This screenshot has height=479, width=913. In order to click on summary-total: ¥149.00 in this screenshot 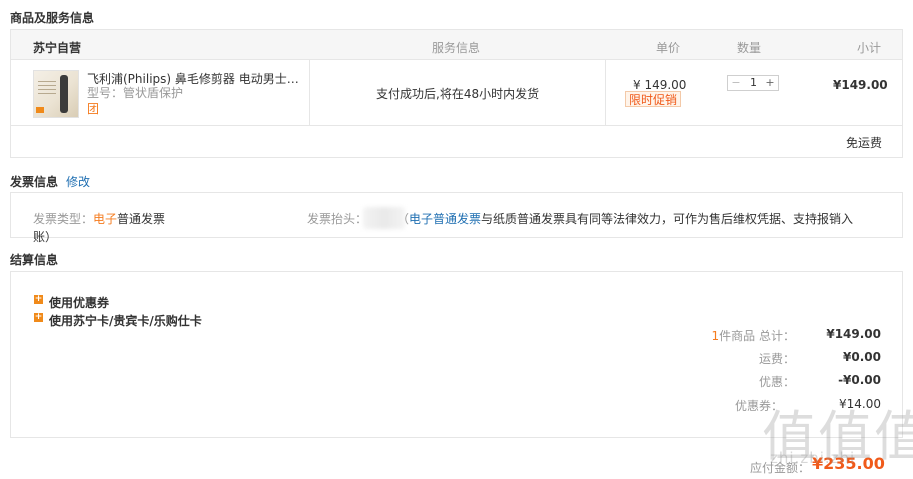, I will do `click(853, 334)`.